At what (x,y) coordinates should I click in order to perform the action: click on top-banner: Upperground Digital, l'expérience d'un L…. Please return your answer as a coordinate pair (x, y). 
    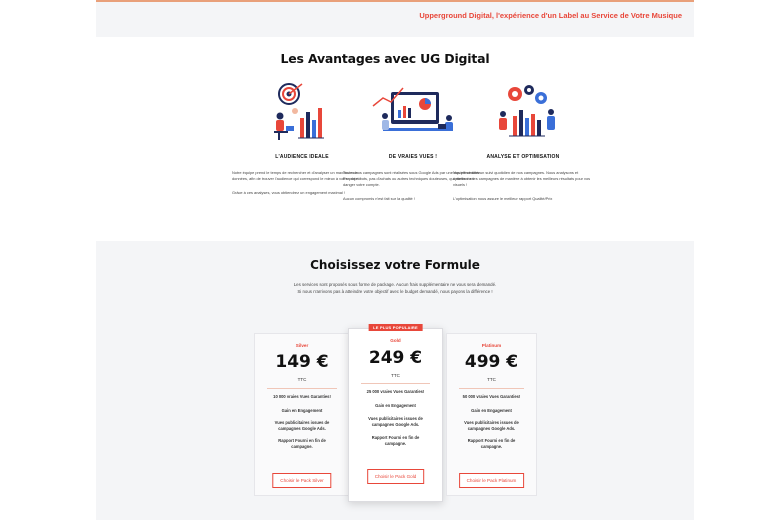
    Looking at the image, I should click on (395, 18).